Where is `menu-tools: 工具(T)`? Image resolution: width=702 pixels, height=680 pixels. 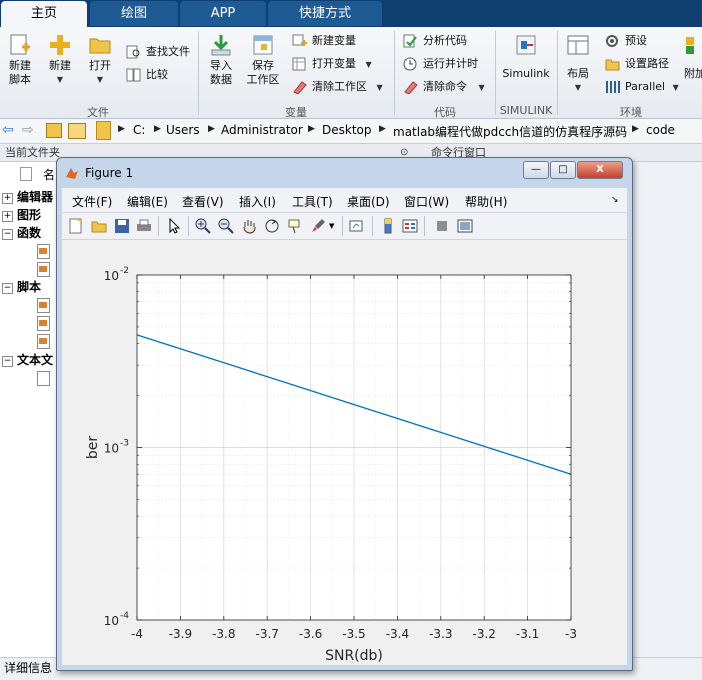 menu-tools: 工具(T) is located at coordinates (312, 201).